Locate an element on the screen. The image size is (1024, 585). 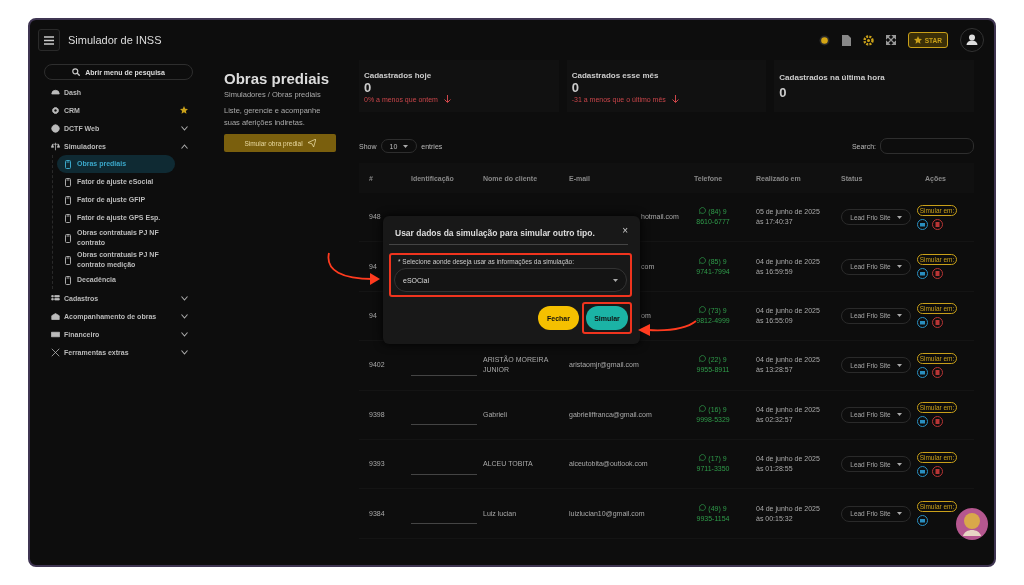
page-title: Obras prediais is located at coordinates (277, 78).